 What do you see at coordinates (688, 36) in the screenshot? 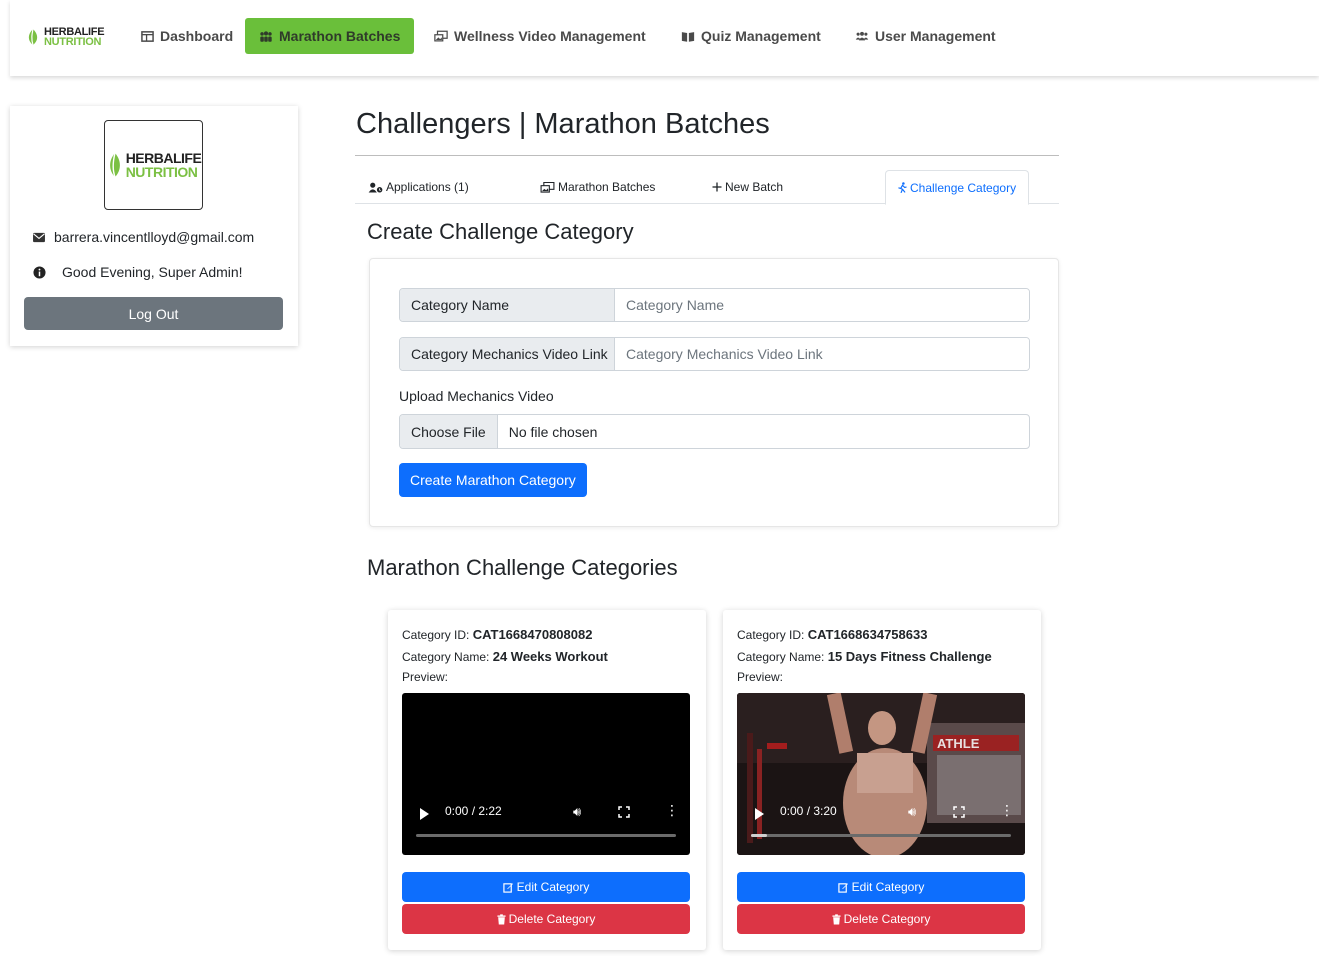
I see `book-open-icon` at bounding box center [688, 36].